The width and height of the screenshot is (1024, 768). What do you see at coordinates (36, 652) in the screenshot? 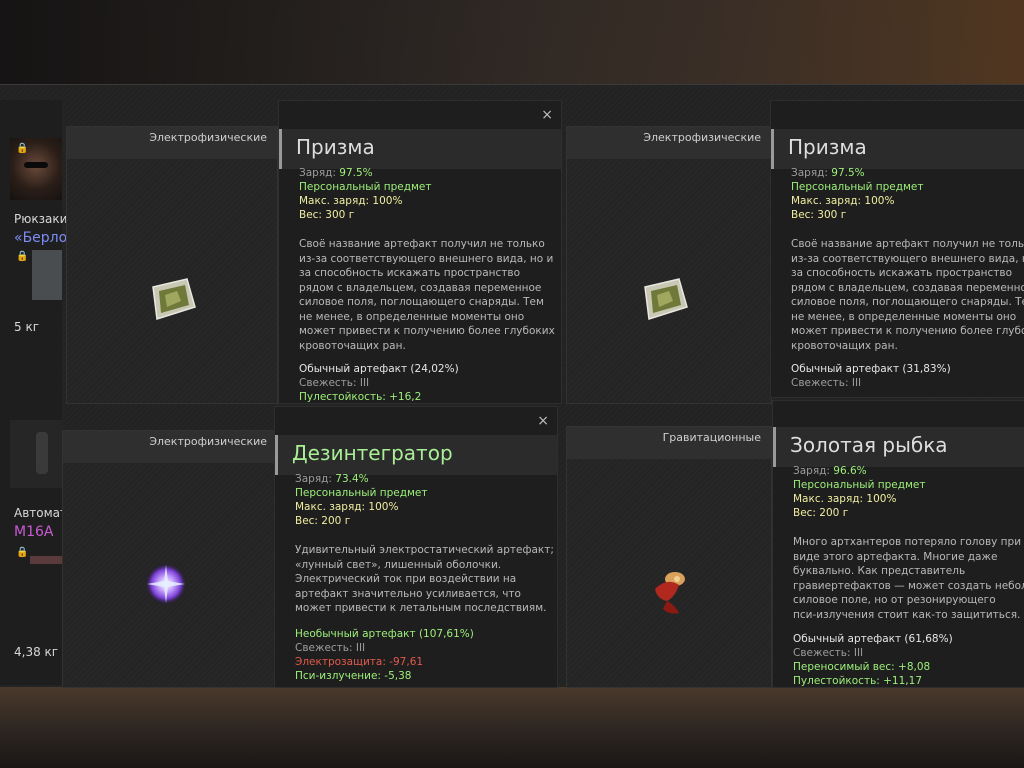
I see `weapon-weight: 4,38 кг` at bounding box center [36, 652].